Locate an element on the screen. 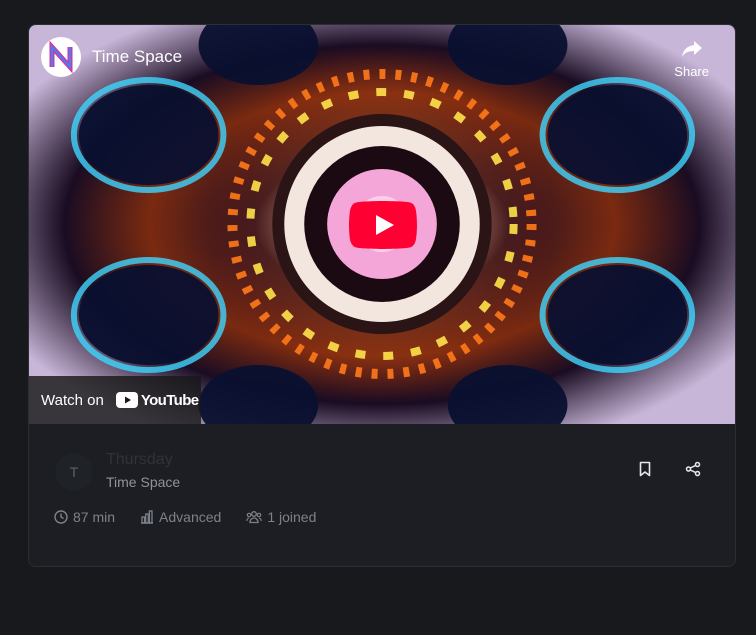 The width and height of the screenshot is (756, 635). channel-logo-icon is located at coordinates (61, 57).